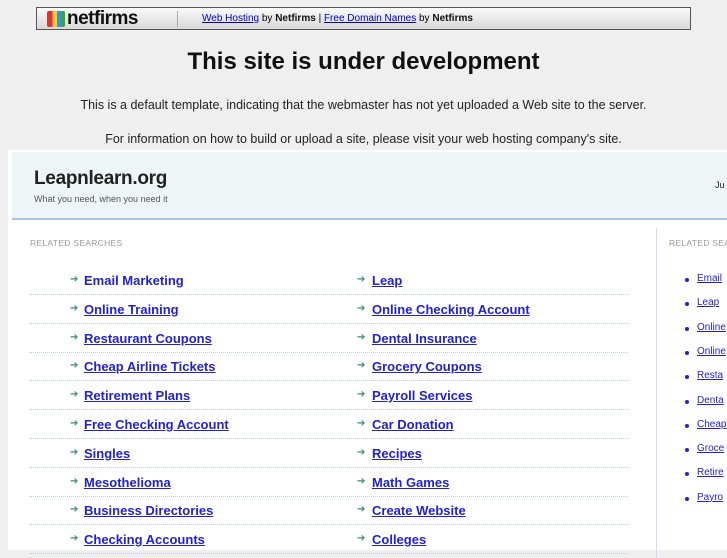  Describe the element at coordinates (413, 424) in the screenshot. I see `related-search-link: Car Donation` at that location.